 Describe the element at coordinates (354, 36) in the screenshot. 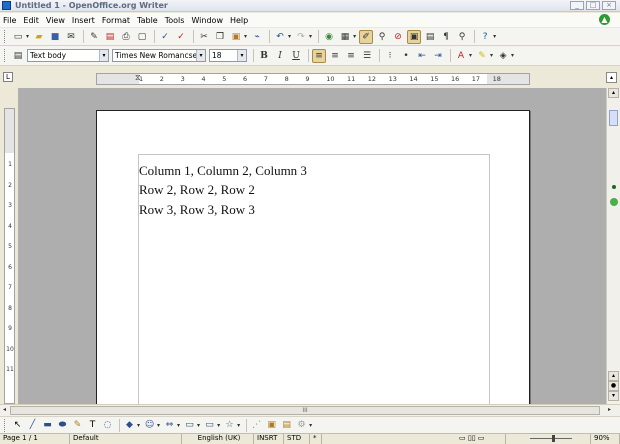

I see `table-dropdown-icon: ▾` at that location.